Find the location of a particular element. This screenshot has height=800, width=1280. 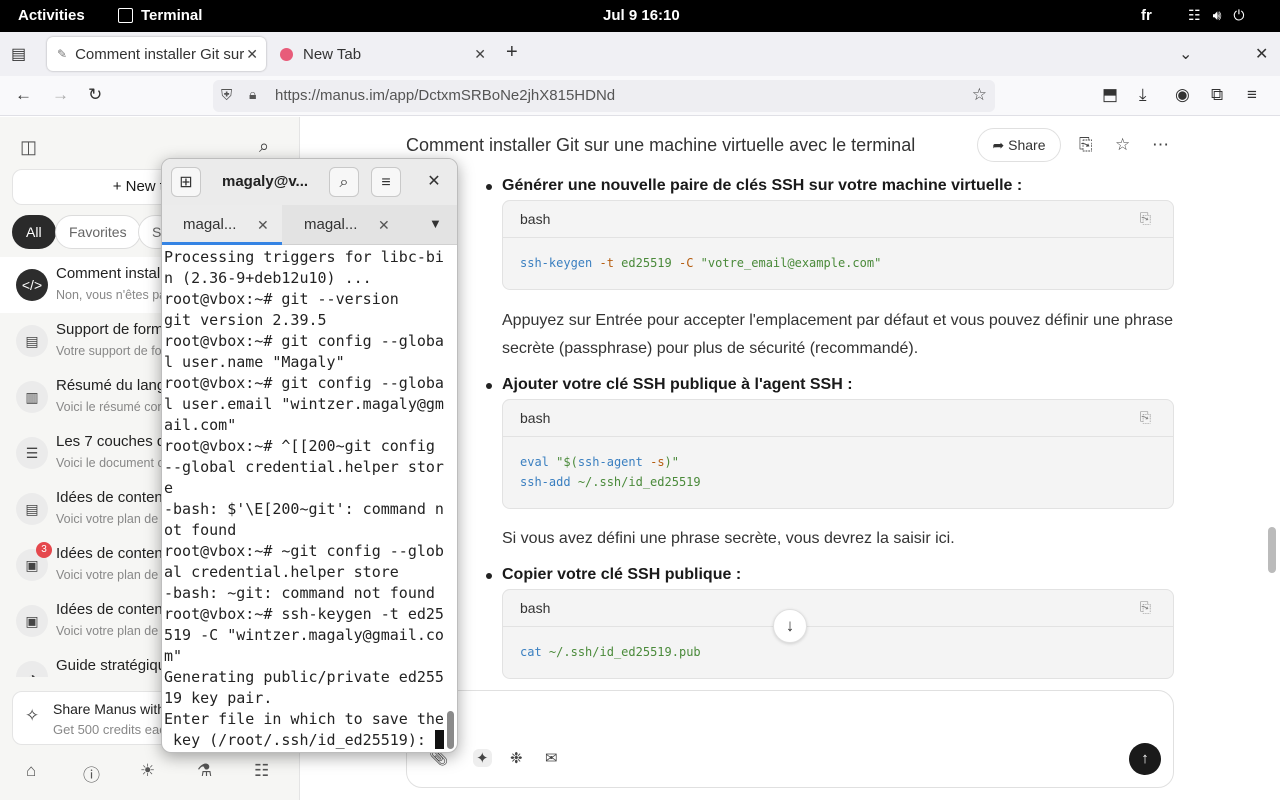

agent-mode-icon: ✦ is located at coordinates (482, 758).